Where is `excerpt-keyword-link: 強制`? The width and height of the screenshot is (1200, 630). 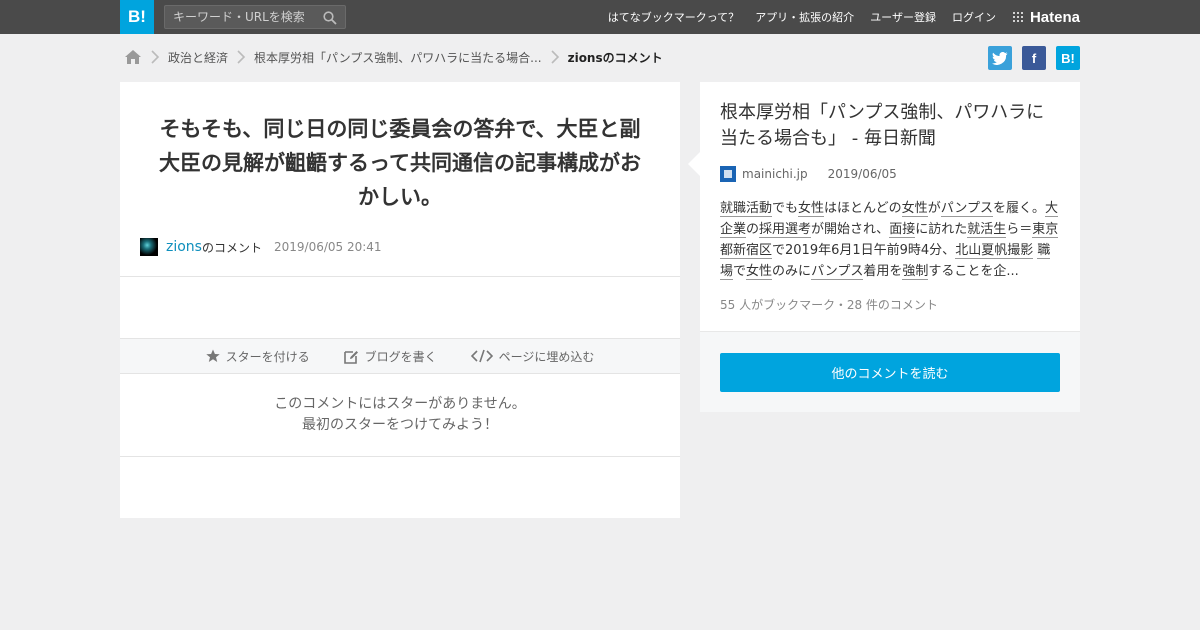
excerpt-keyword-link: 強制 is located at coordinates (915, 272).